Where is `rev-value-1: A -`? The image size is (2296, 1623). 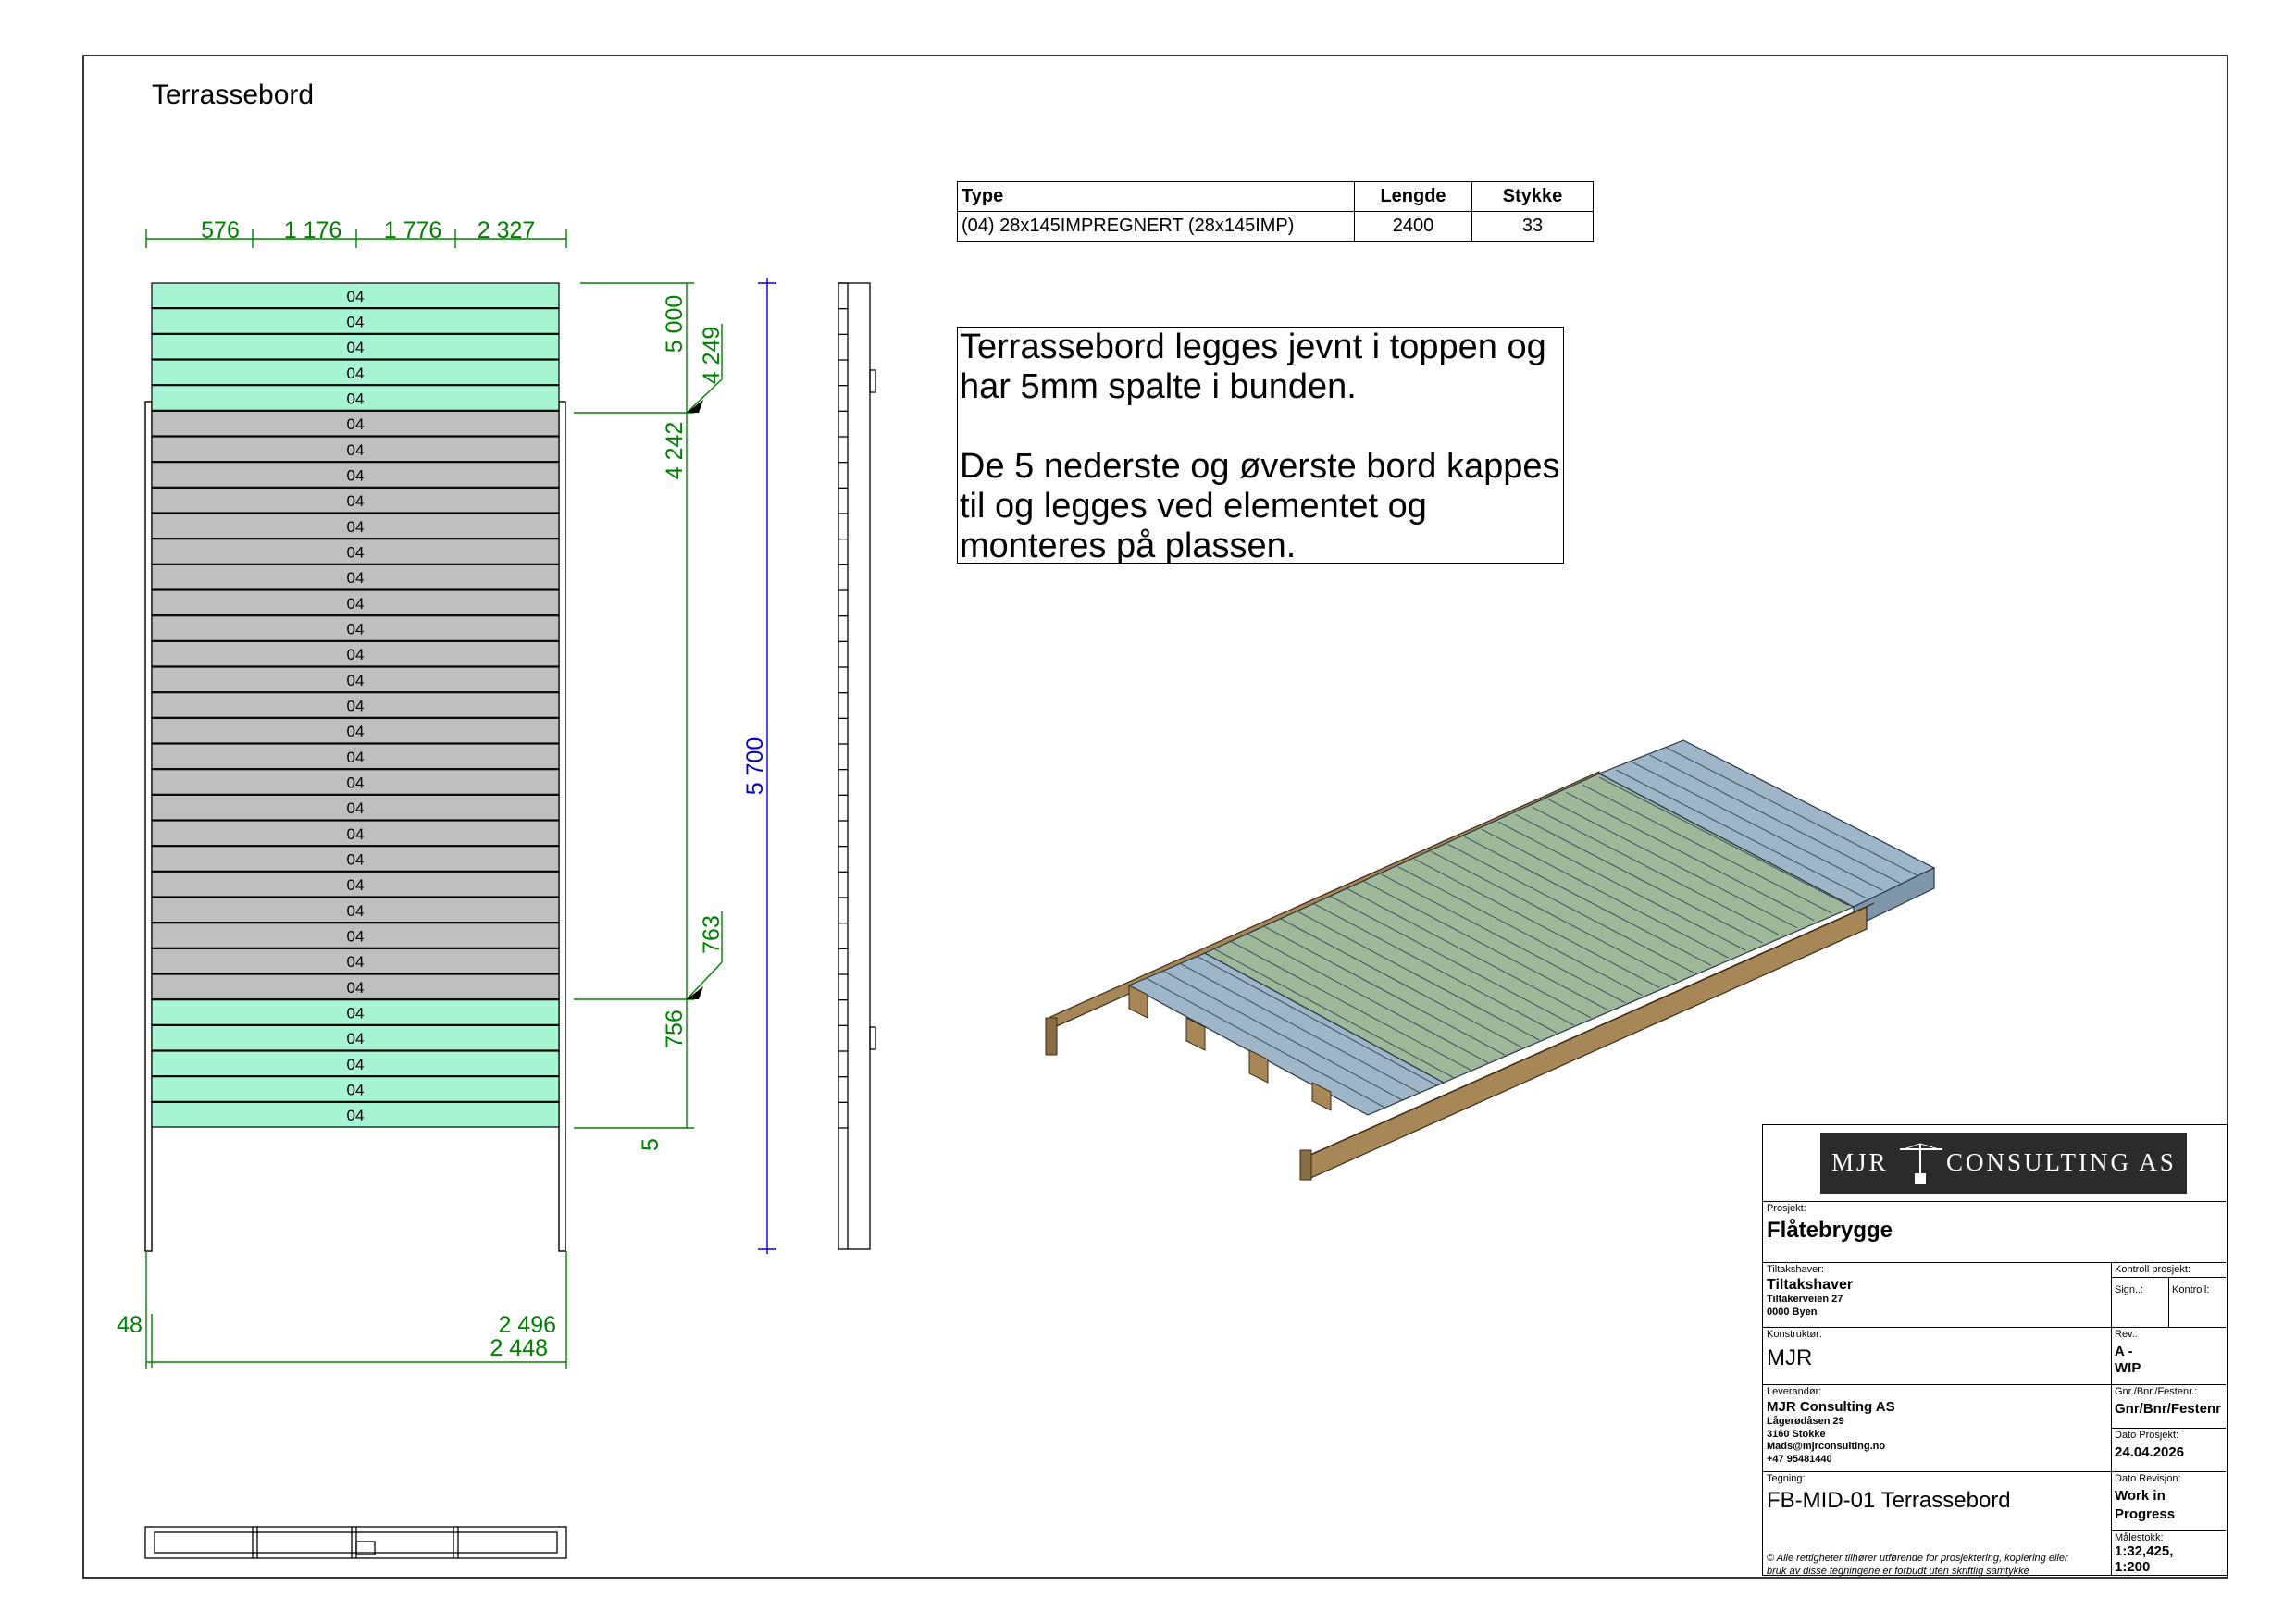
rev-value-1: A - is located at coordinates (2124, 1351).